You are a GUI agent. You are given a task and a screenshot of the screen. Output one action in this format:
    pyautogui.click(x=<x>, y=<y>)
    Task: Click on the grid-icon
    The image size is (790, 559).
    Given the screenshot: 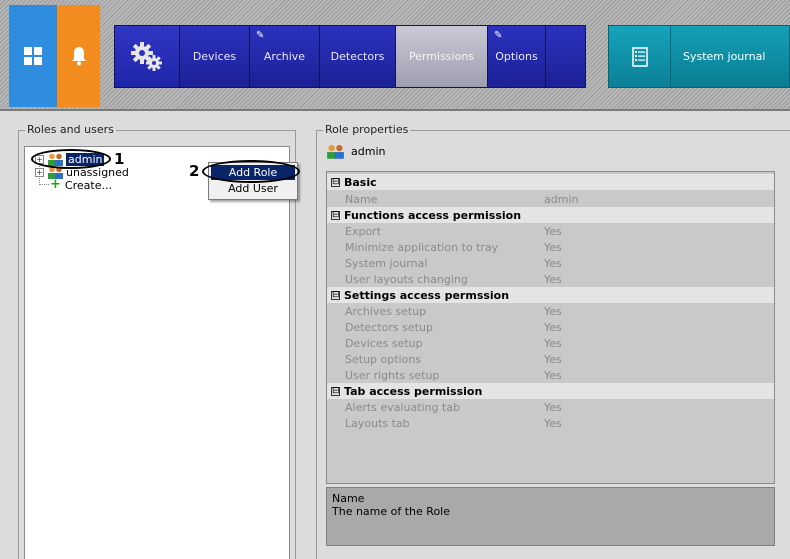 What is the action you would take?
    pyautogui.click(x=33, y=56)
    